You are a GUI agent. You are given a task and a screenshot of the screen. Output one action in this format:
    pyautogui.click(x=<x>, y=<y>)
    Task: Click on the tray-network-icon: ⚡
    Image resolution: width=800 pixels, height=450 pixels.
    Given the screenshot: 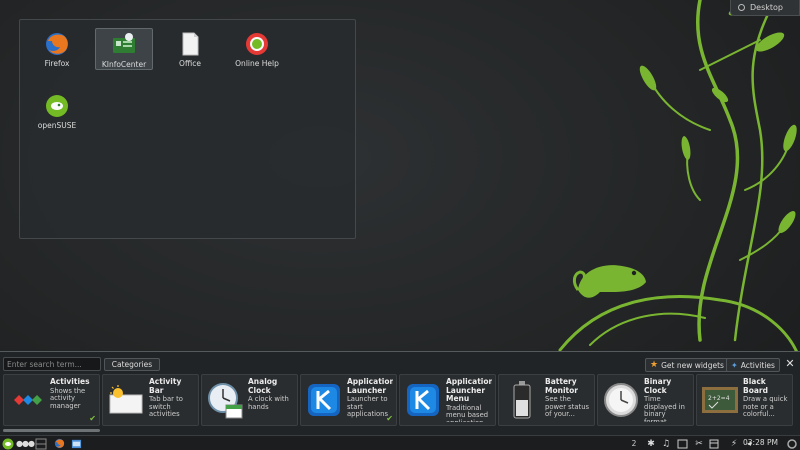 What is the action you would take?
    pyautogui.click(x=734, y=443)
    